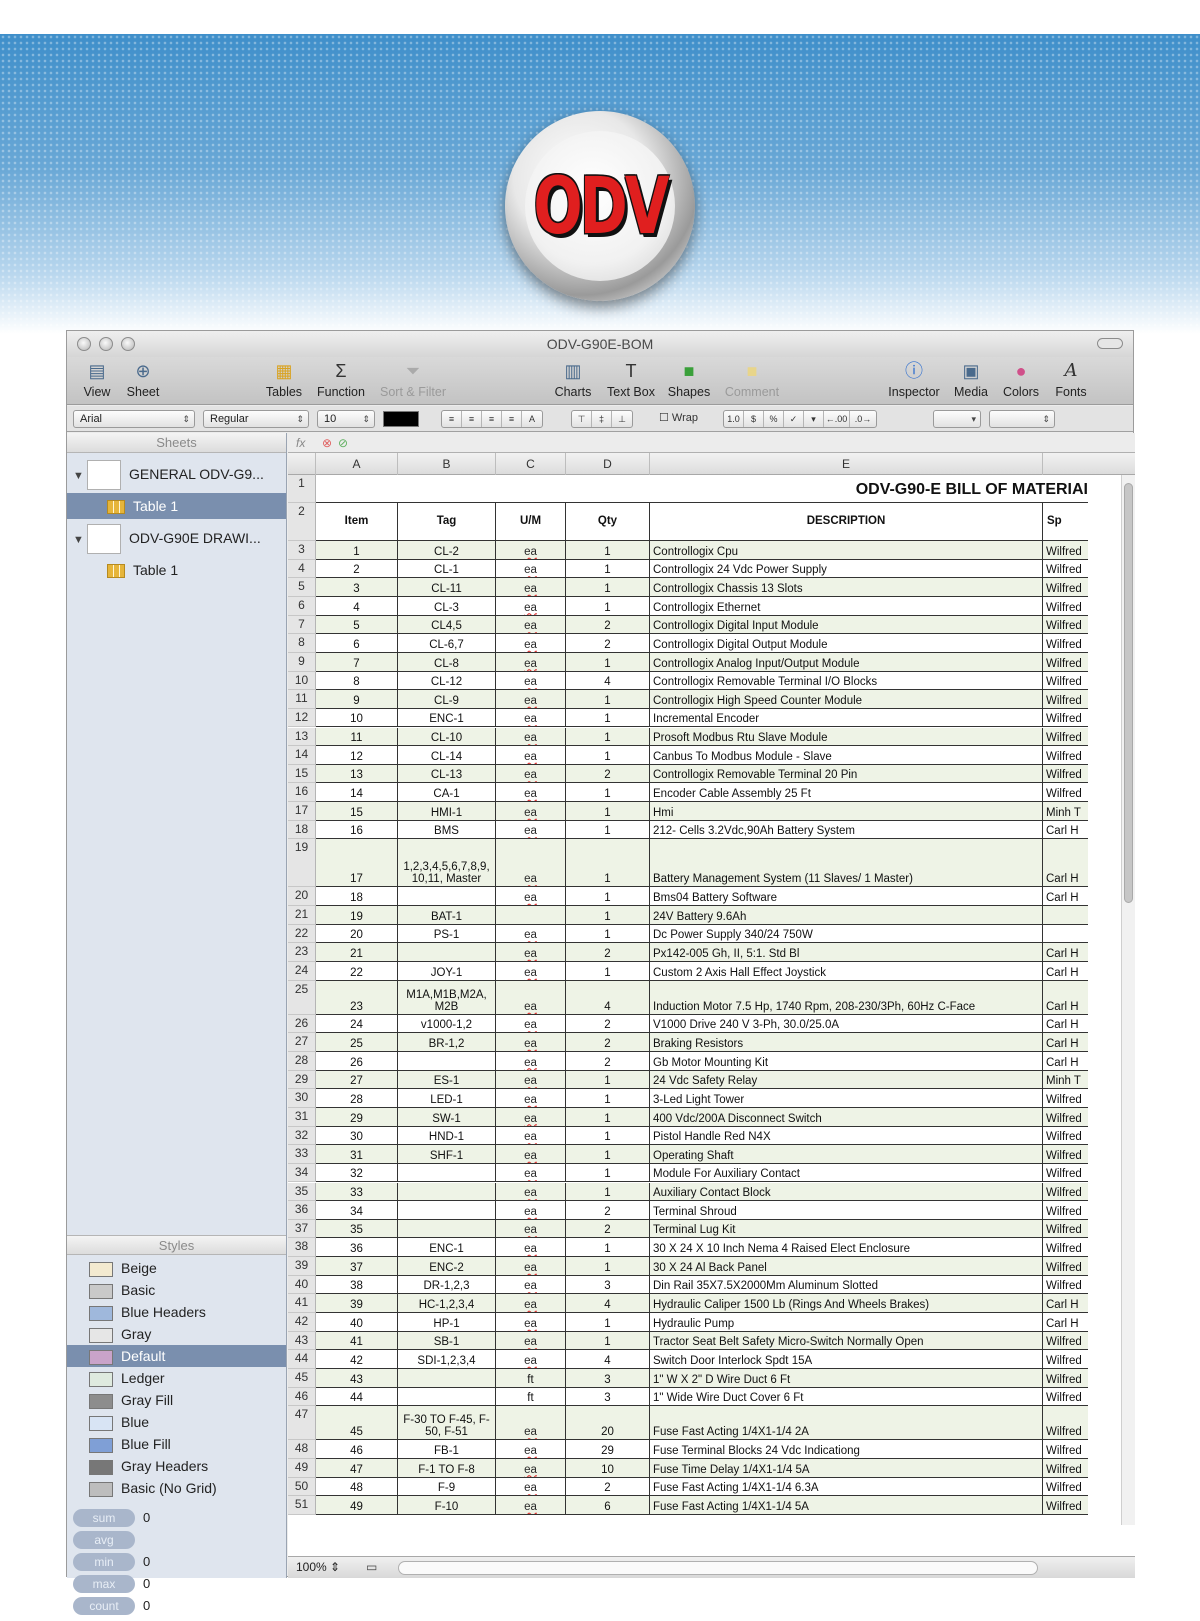 This screenshot has width=1200, height=1621. I want to click on row-header: 27, so click(302, 1042).